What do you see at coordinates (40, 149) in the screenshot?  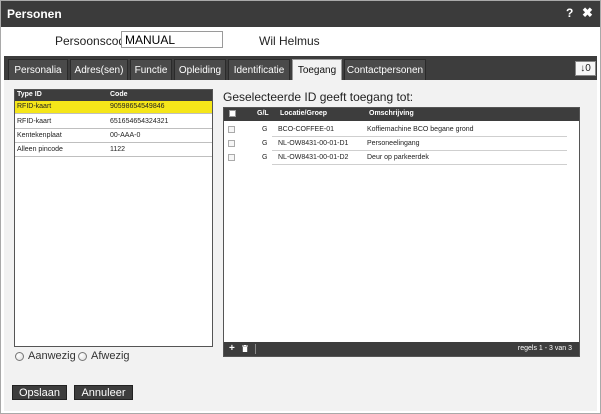 I see `id-type: Alleen pincode` at bounding box center [40, 149].